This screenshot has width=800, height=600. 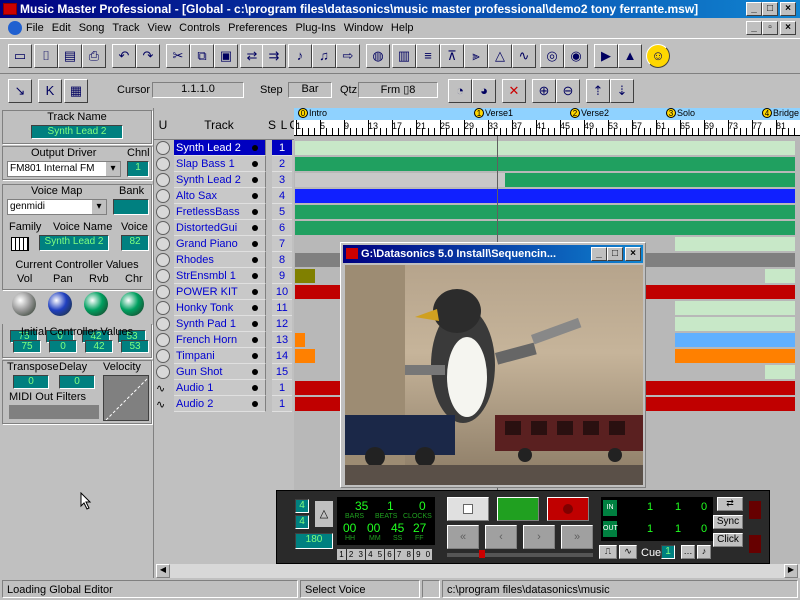 I want to click on pointer-tool-icon: ↘, so click(x=20, y=91).